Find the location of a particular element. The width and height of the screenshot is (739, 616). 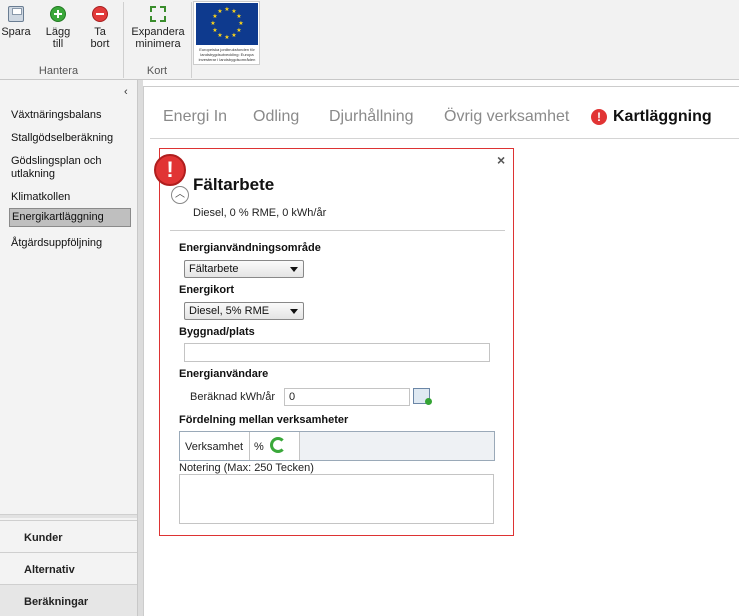

area-select: Fältarbete is located at coordinates (244, 269).